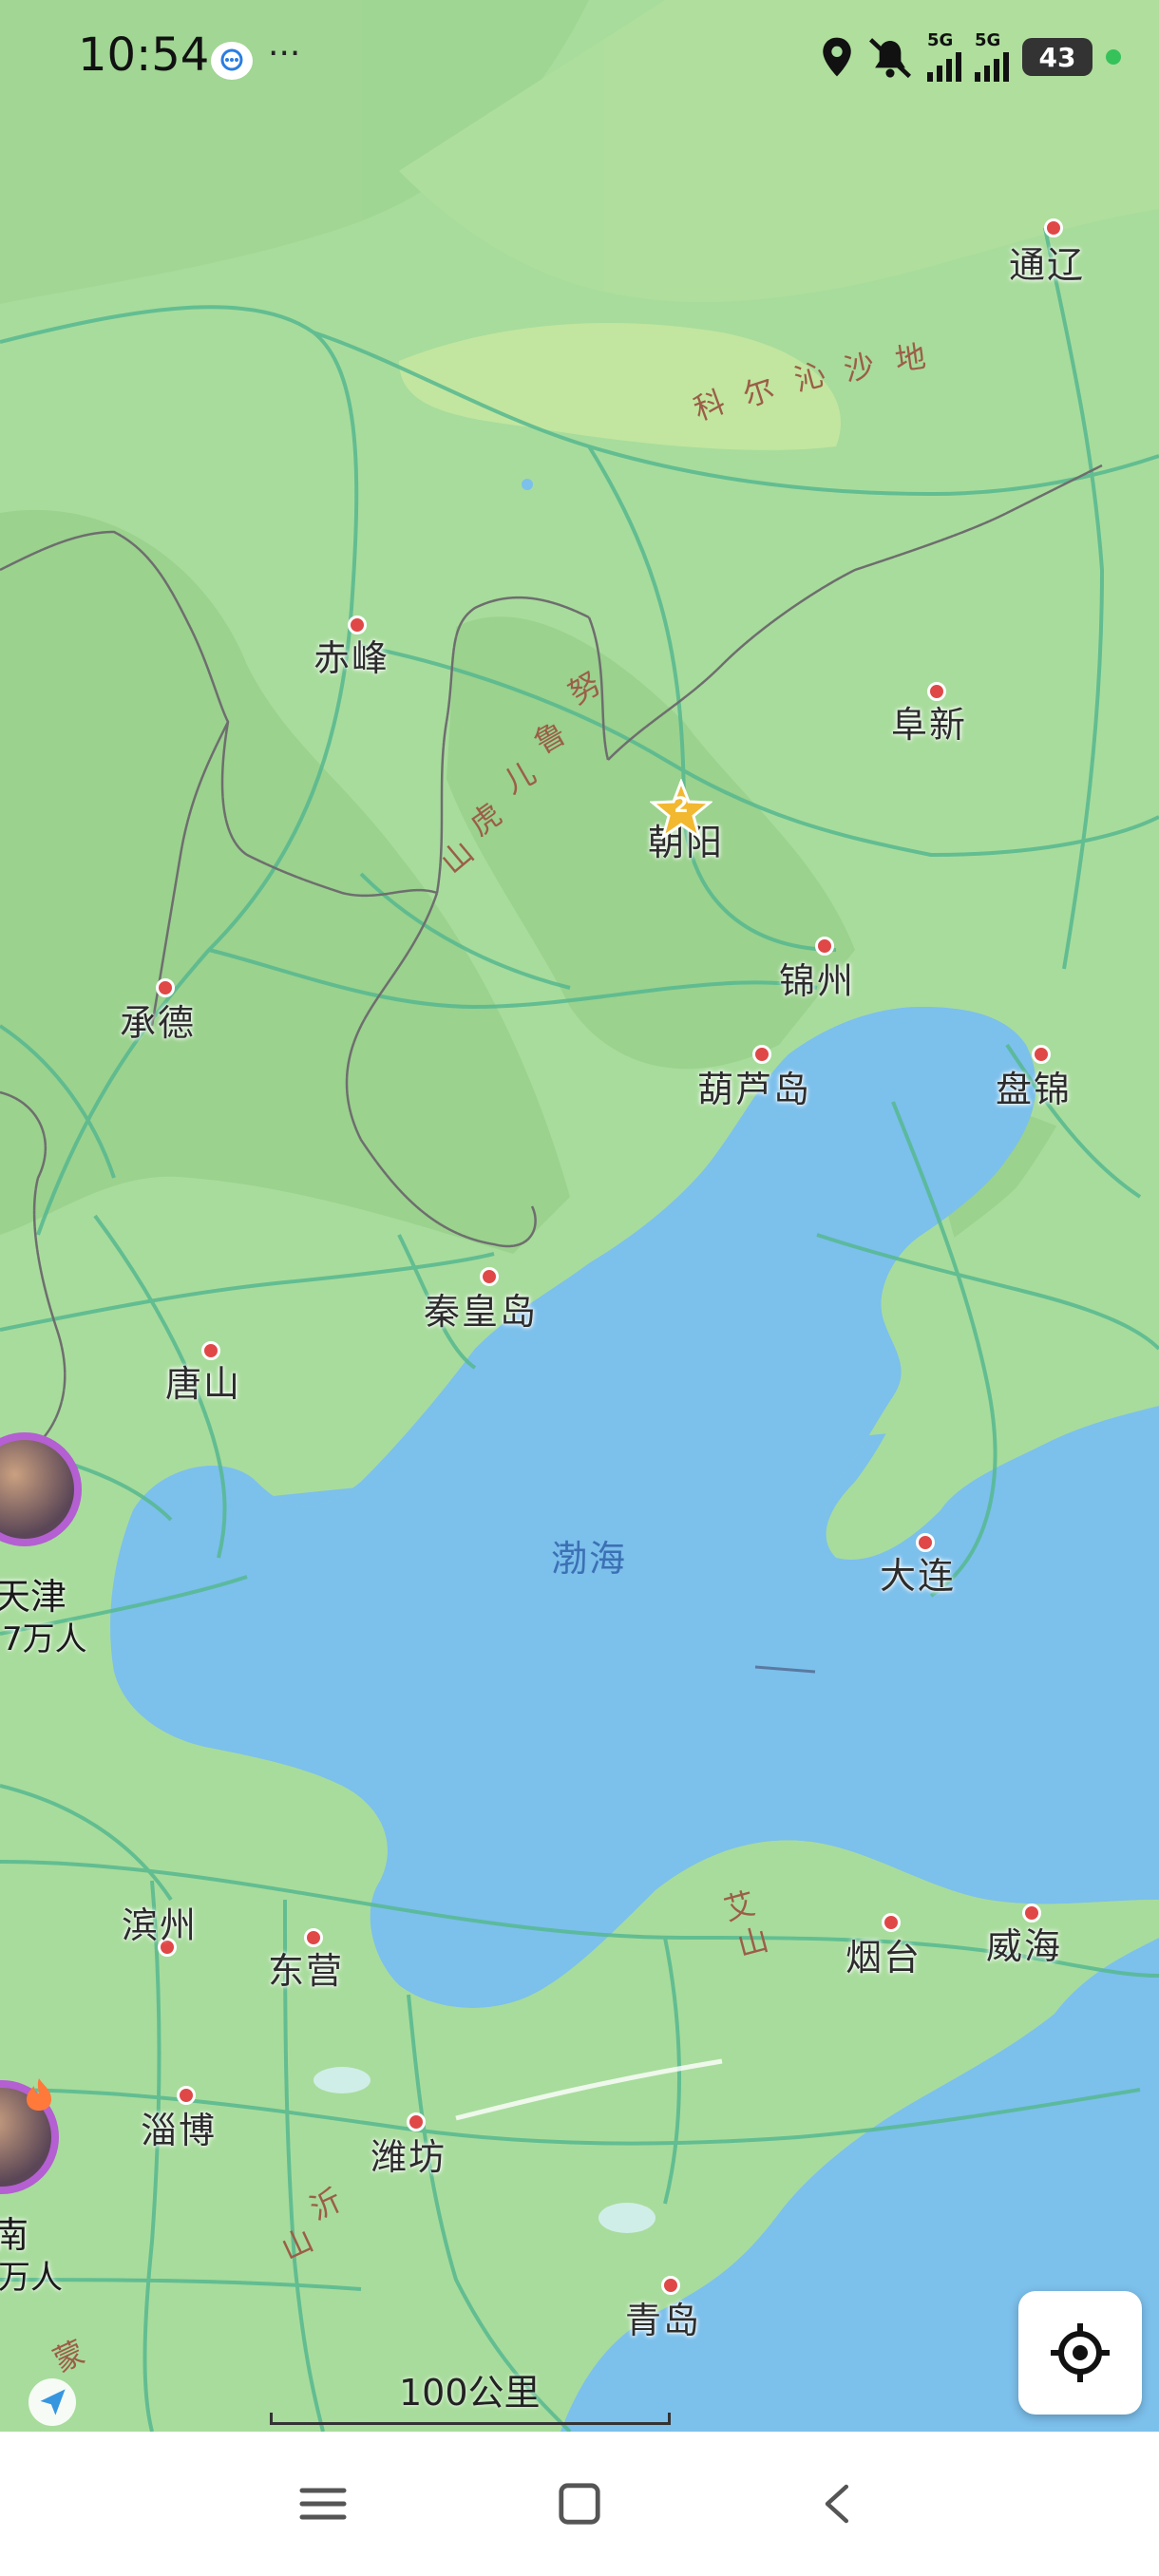  What do you see at coordinates (1024, 1943) in the screenshot?
I see `city-label-weihai: 威海` at bounding box center [1024, 1943].